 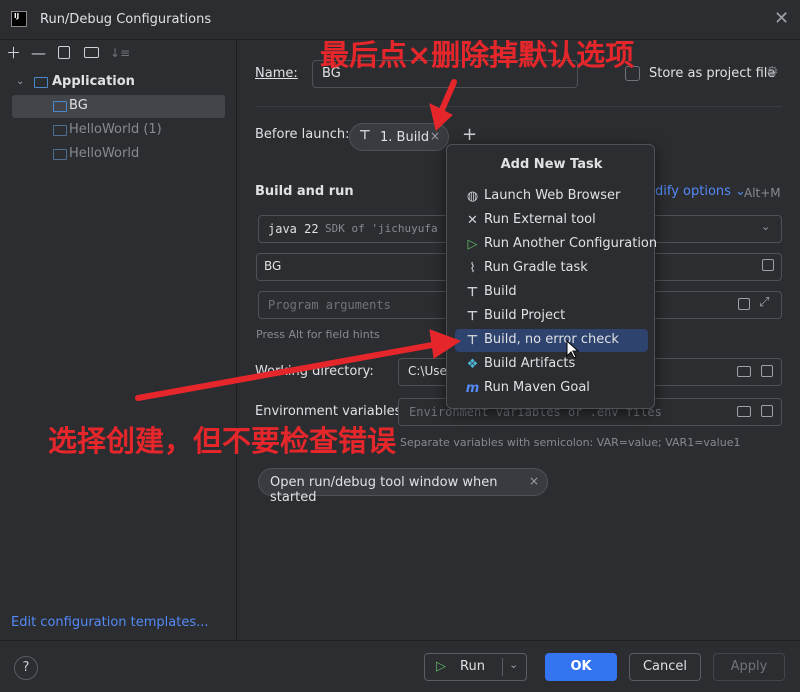 I want to click on apply-button: Apply, so click(x=749, y=667).